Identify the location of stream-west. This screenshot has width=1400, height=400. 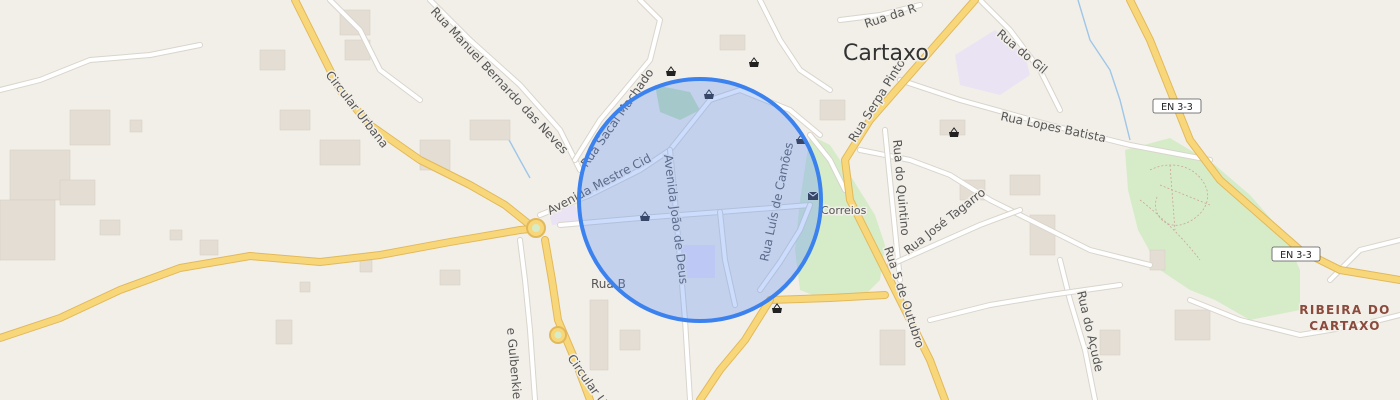
(519, 158).